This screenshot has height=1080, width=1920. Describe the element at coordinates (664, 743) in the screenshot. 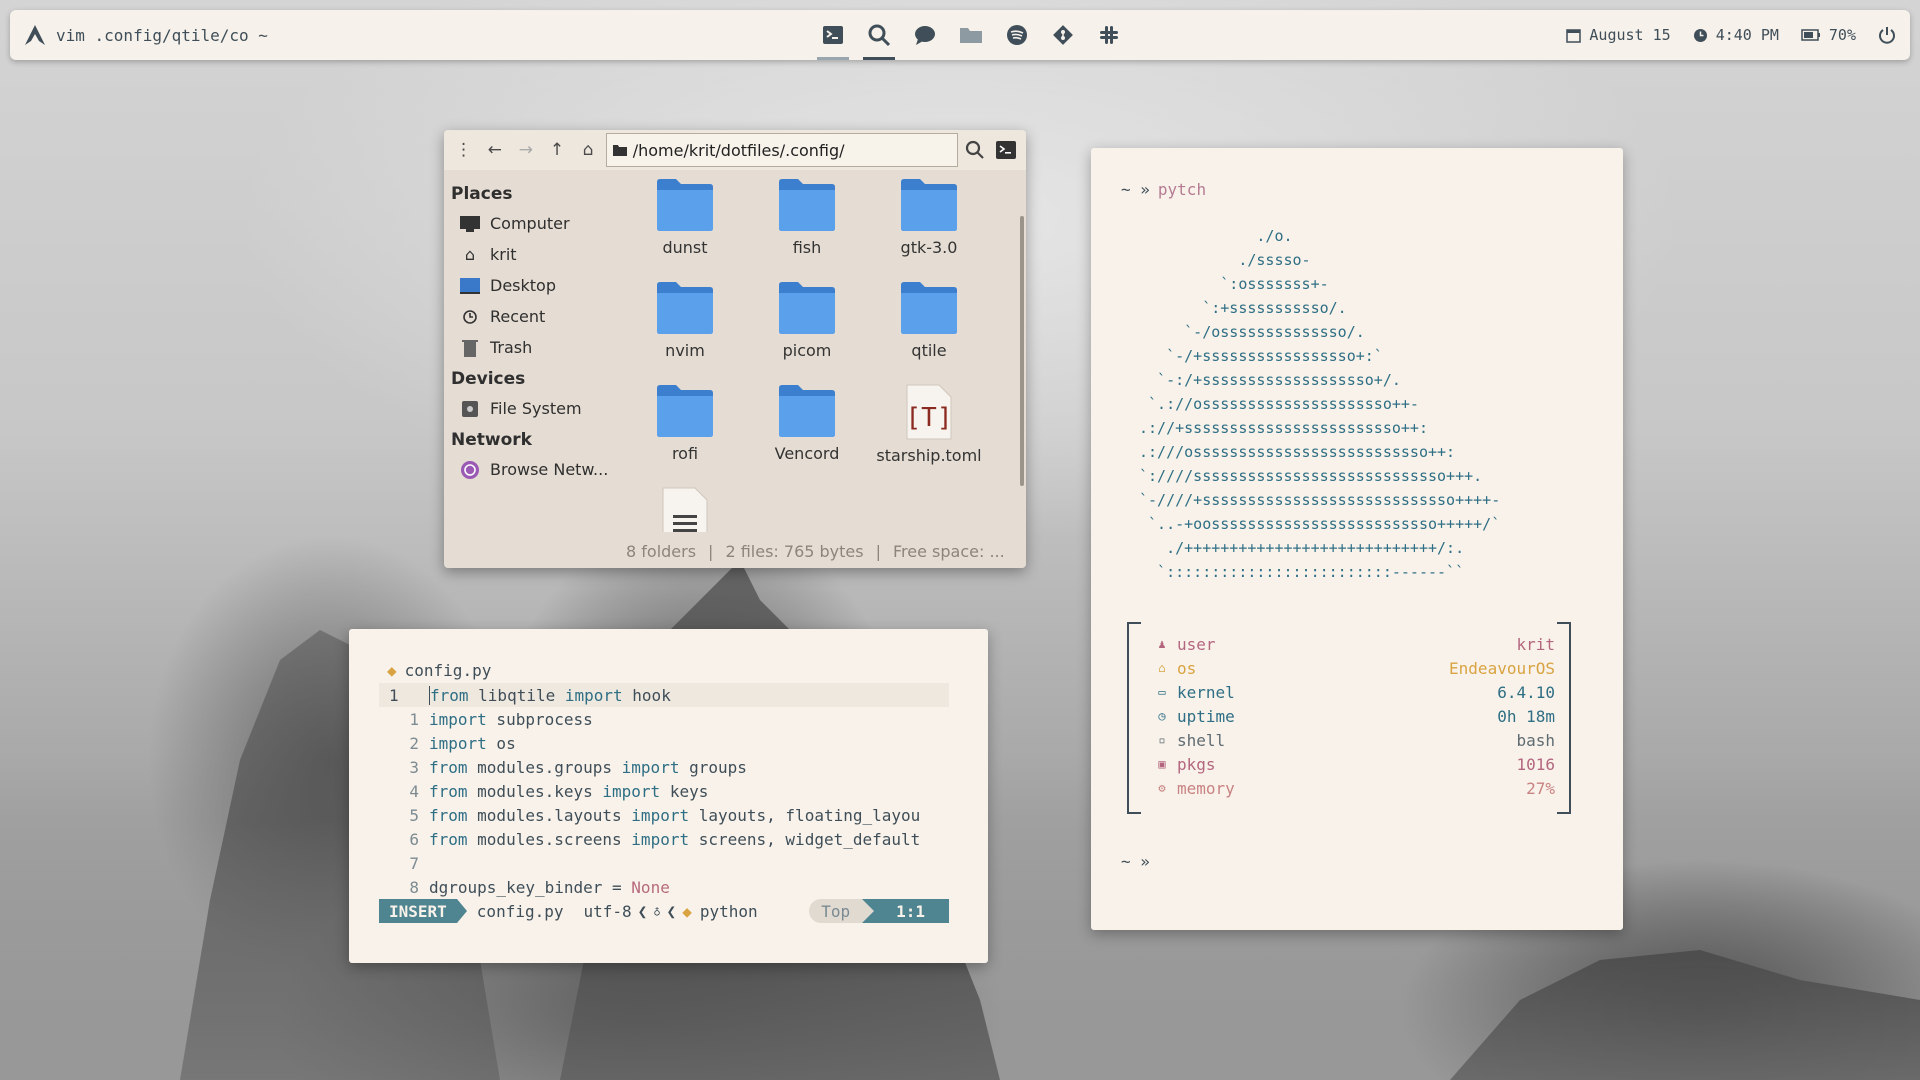

I see `code-line: 2 import os` at that location.